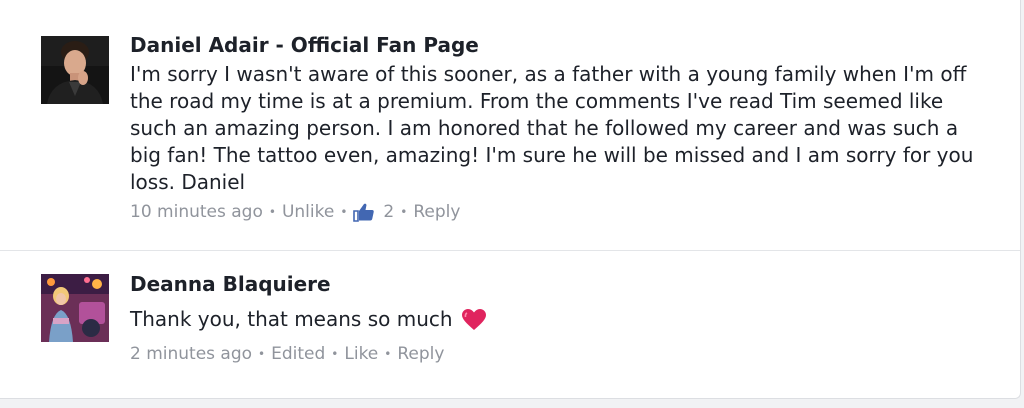 The image size is (1024, 408). I want to click on timestamp: 10 minutes ago, so click(196, 212).